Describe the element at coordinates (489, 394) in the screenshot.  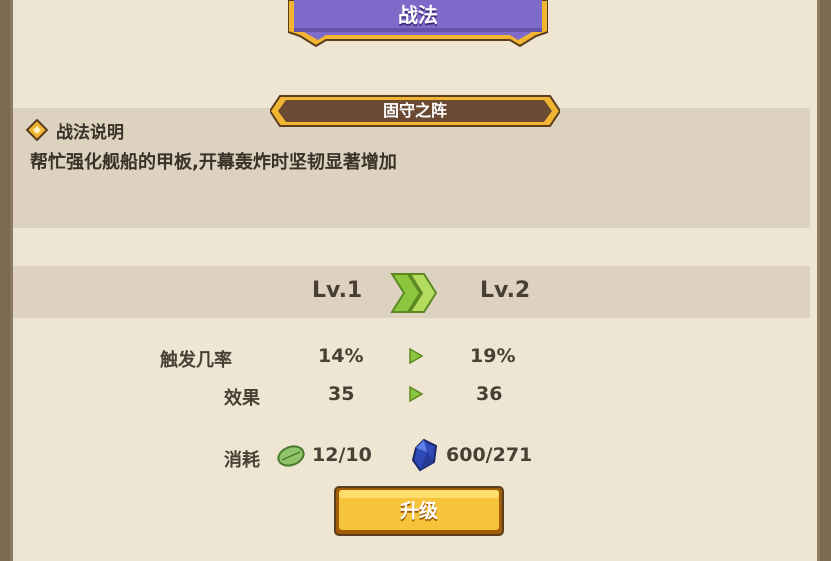
I see `stat-next-effect: 36` at that location.